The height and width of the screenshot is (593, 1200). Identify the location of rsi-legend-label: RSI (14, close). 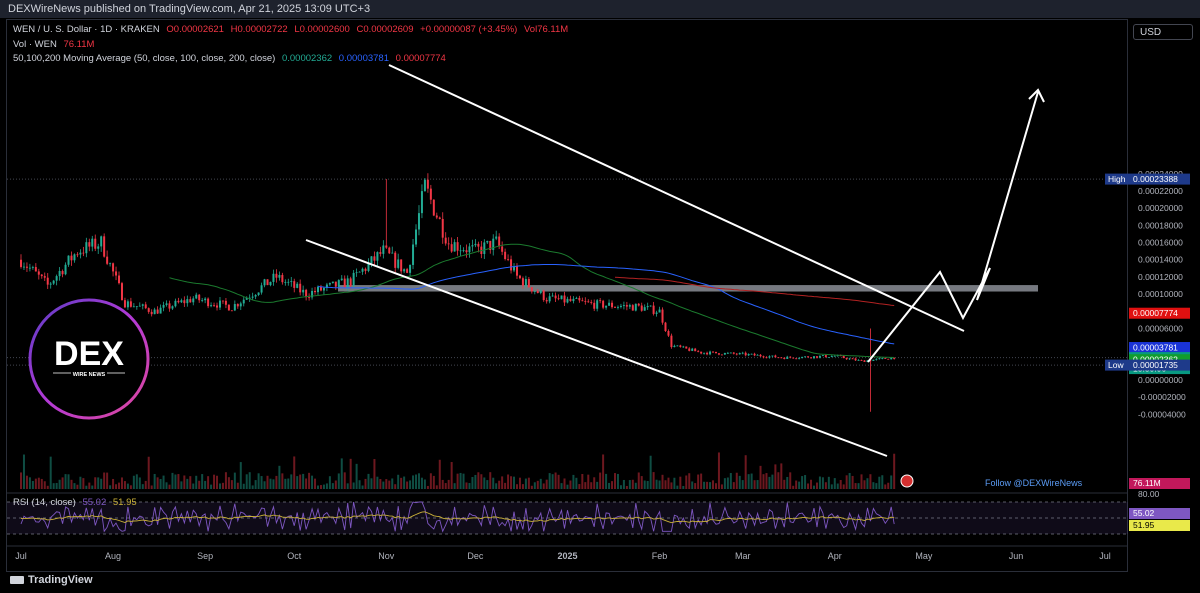
(44, 502).